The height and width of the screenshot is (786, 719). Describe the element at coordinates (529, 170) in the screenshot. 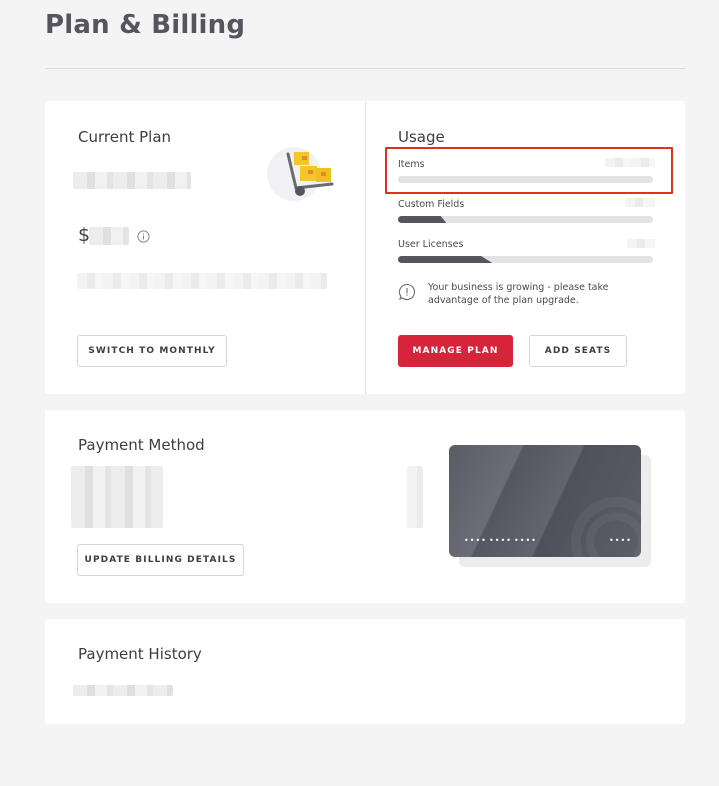

I see `items-usage-highlight` at that location.